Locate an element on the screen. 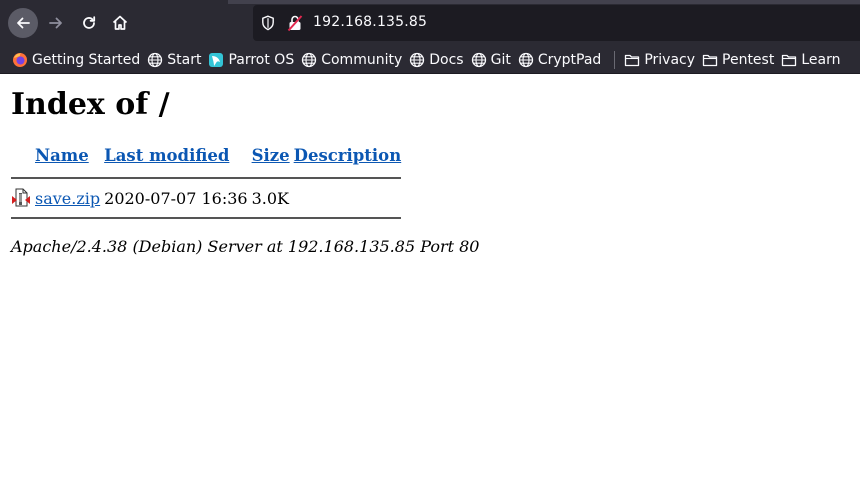 This screenshot has width=860, height=497. sort-by-description-link: Description is located at coordinates (348, 155).